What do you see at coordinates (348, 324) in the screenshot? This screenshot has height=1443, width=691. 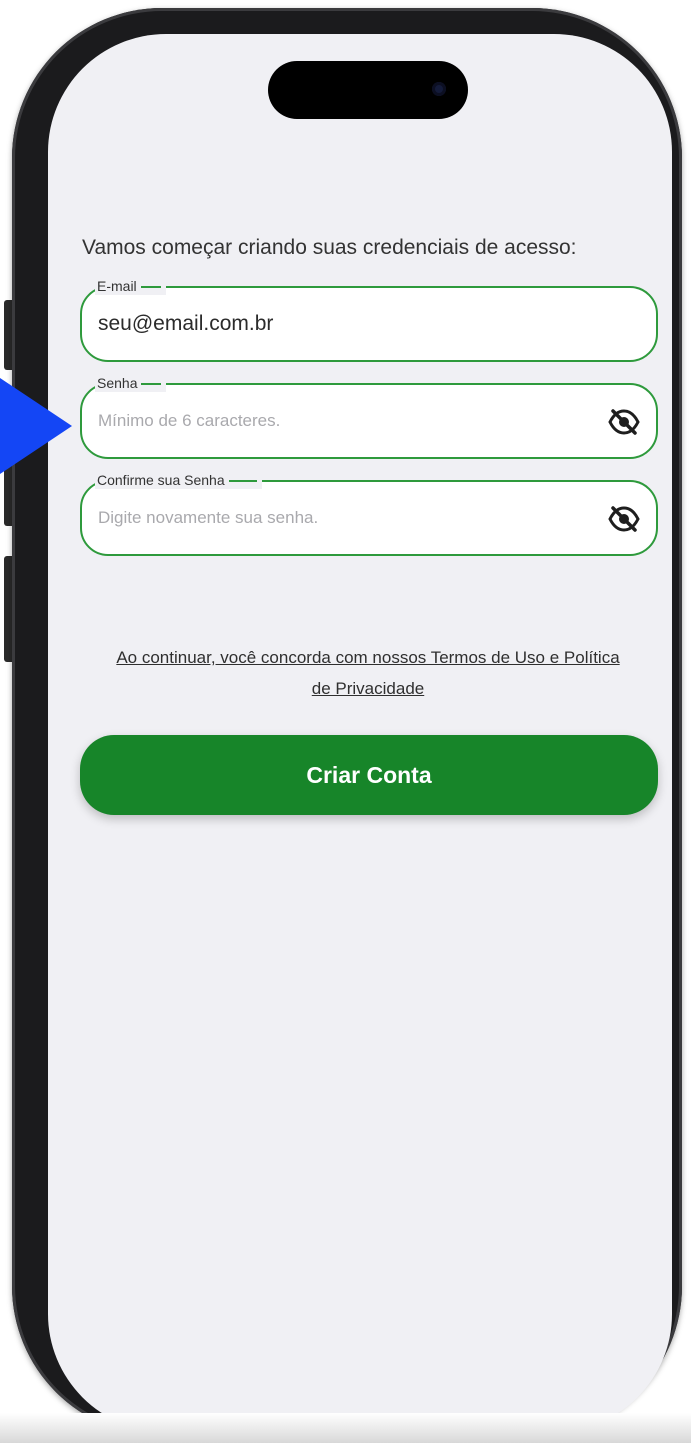 I see `email-input` at bounding box center [348, 324].